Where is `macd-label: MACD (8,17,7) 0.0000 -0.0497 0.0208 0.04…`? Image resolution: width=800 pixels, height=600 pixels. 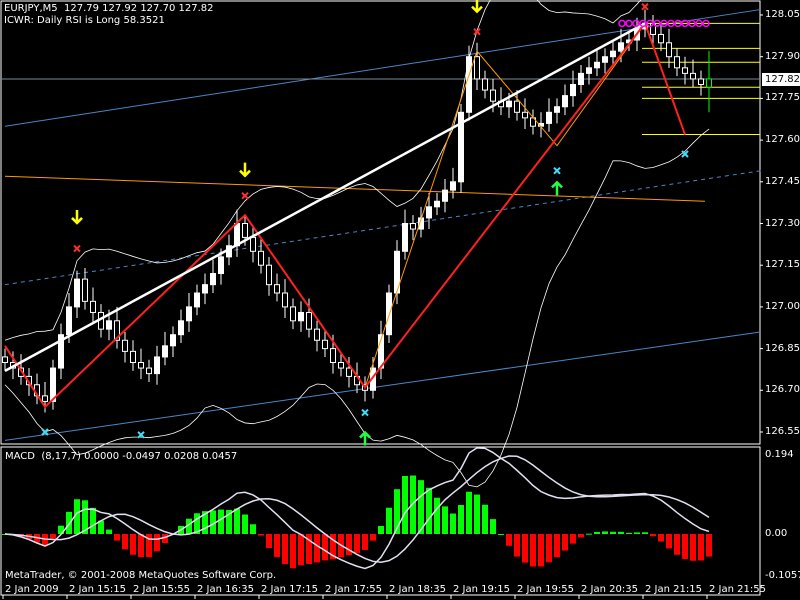
macd-label: MACD (8,17,7) 0.0000 -0.0497 0.0208 0.04… is located at coordinates (121, 456).